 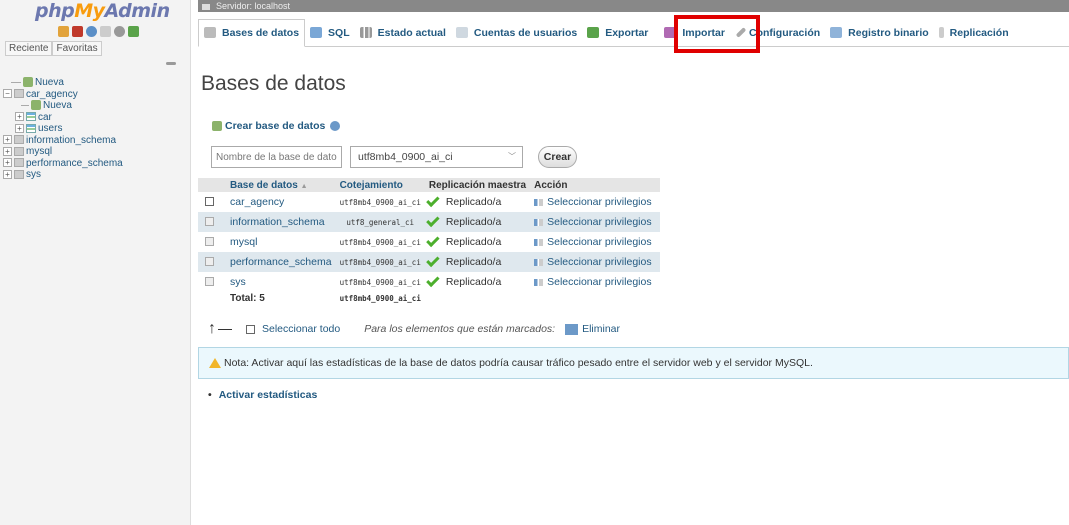 I want to click on collation-select: utf8mb4_0900_ai_ci ﹀, so click(x=436, y=157).